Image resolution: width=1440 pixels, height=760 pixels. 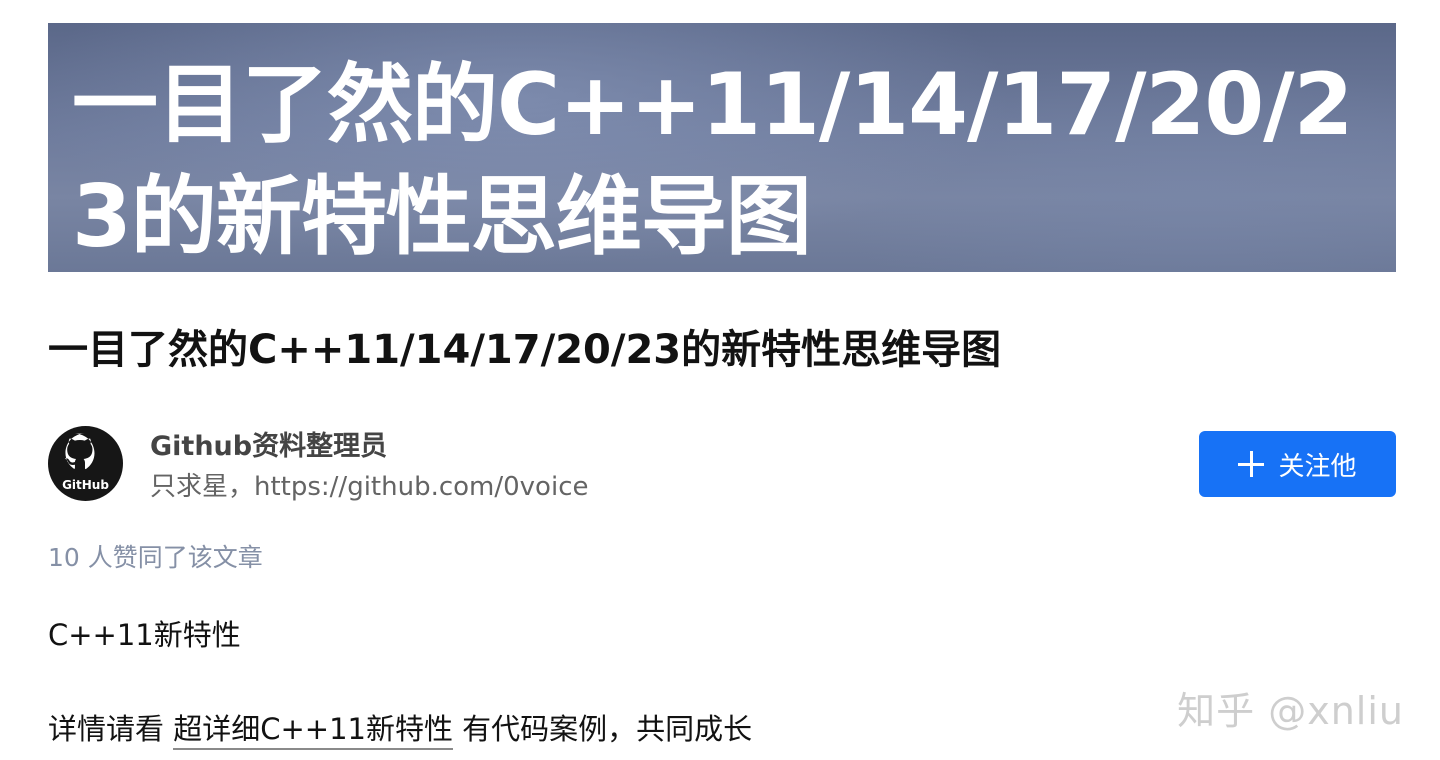 What do you see at coordinates (85, 485) in the screenshot?
I see `avatar-label: GitHub` at bounding box center [85, 485].